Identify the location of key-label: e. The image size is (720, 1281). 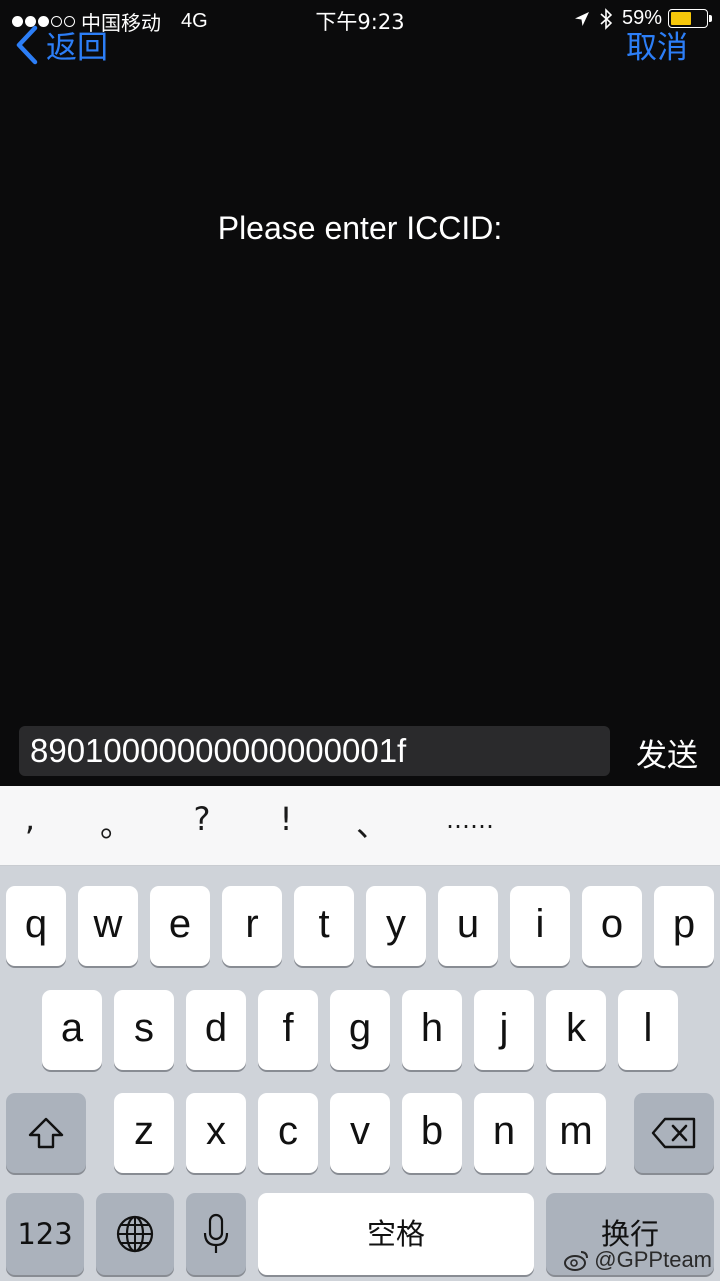
(180, 924).